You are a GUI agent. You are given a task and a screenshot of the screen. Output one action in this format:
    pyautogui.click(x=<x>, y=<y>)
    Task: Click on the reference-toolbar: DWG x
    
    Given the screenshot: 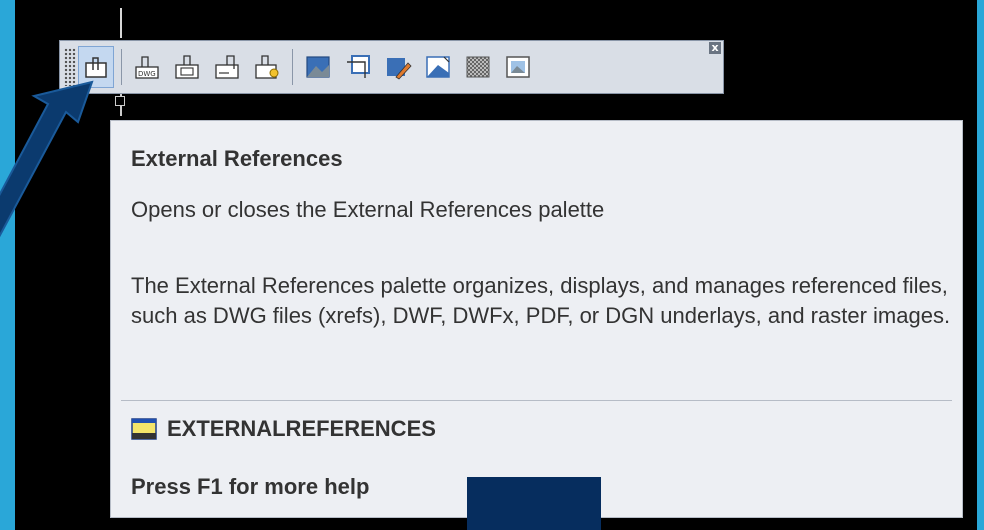 What is the action you would take?
    pyautogui.click(x=391, y=67)
    